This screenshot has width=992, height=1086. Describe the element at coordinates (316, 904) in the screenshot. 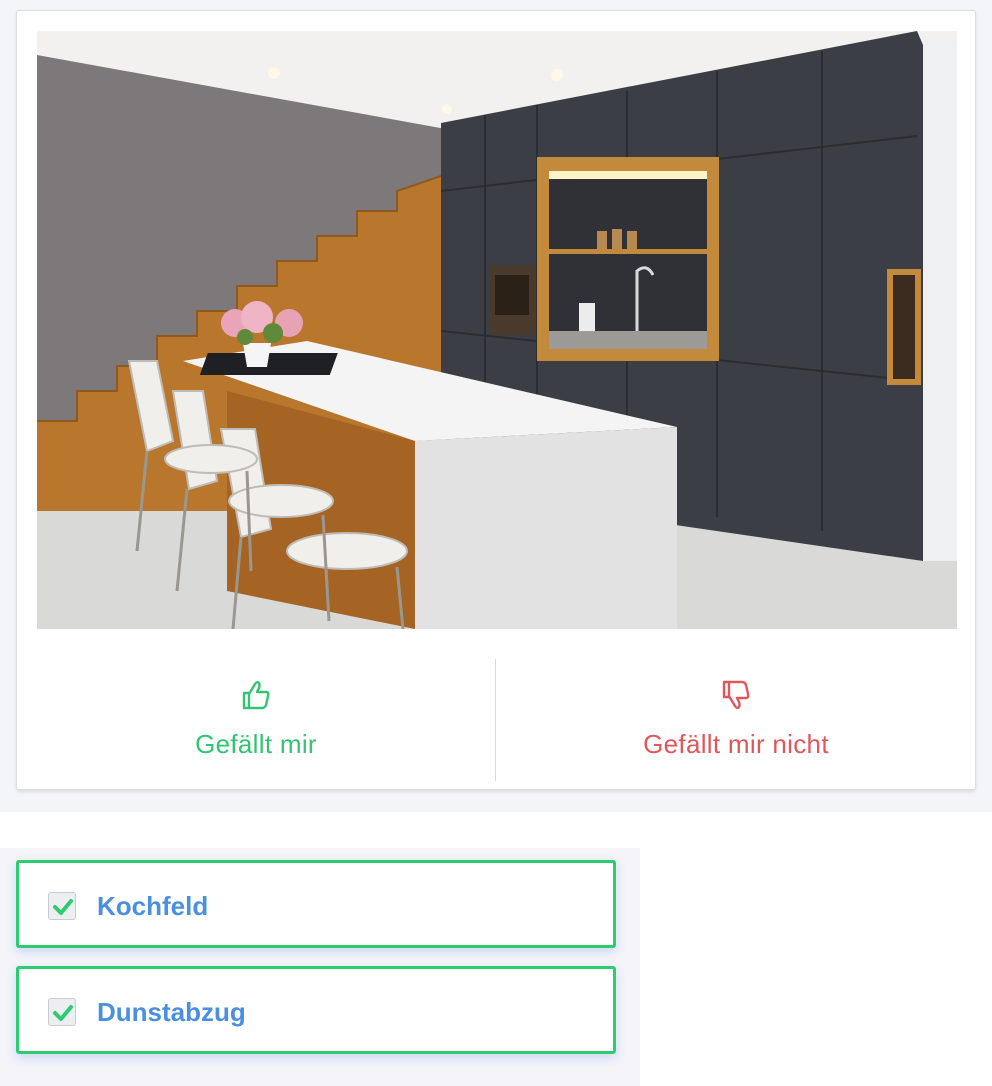

I see `option-kochfeld: Kochfeld` at that location.